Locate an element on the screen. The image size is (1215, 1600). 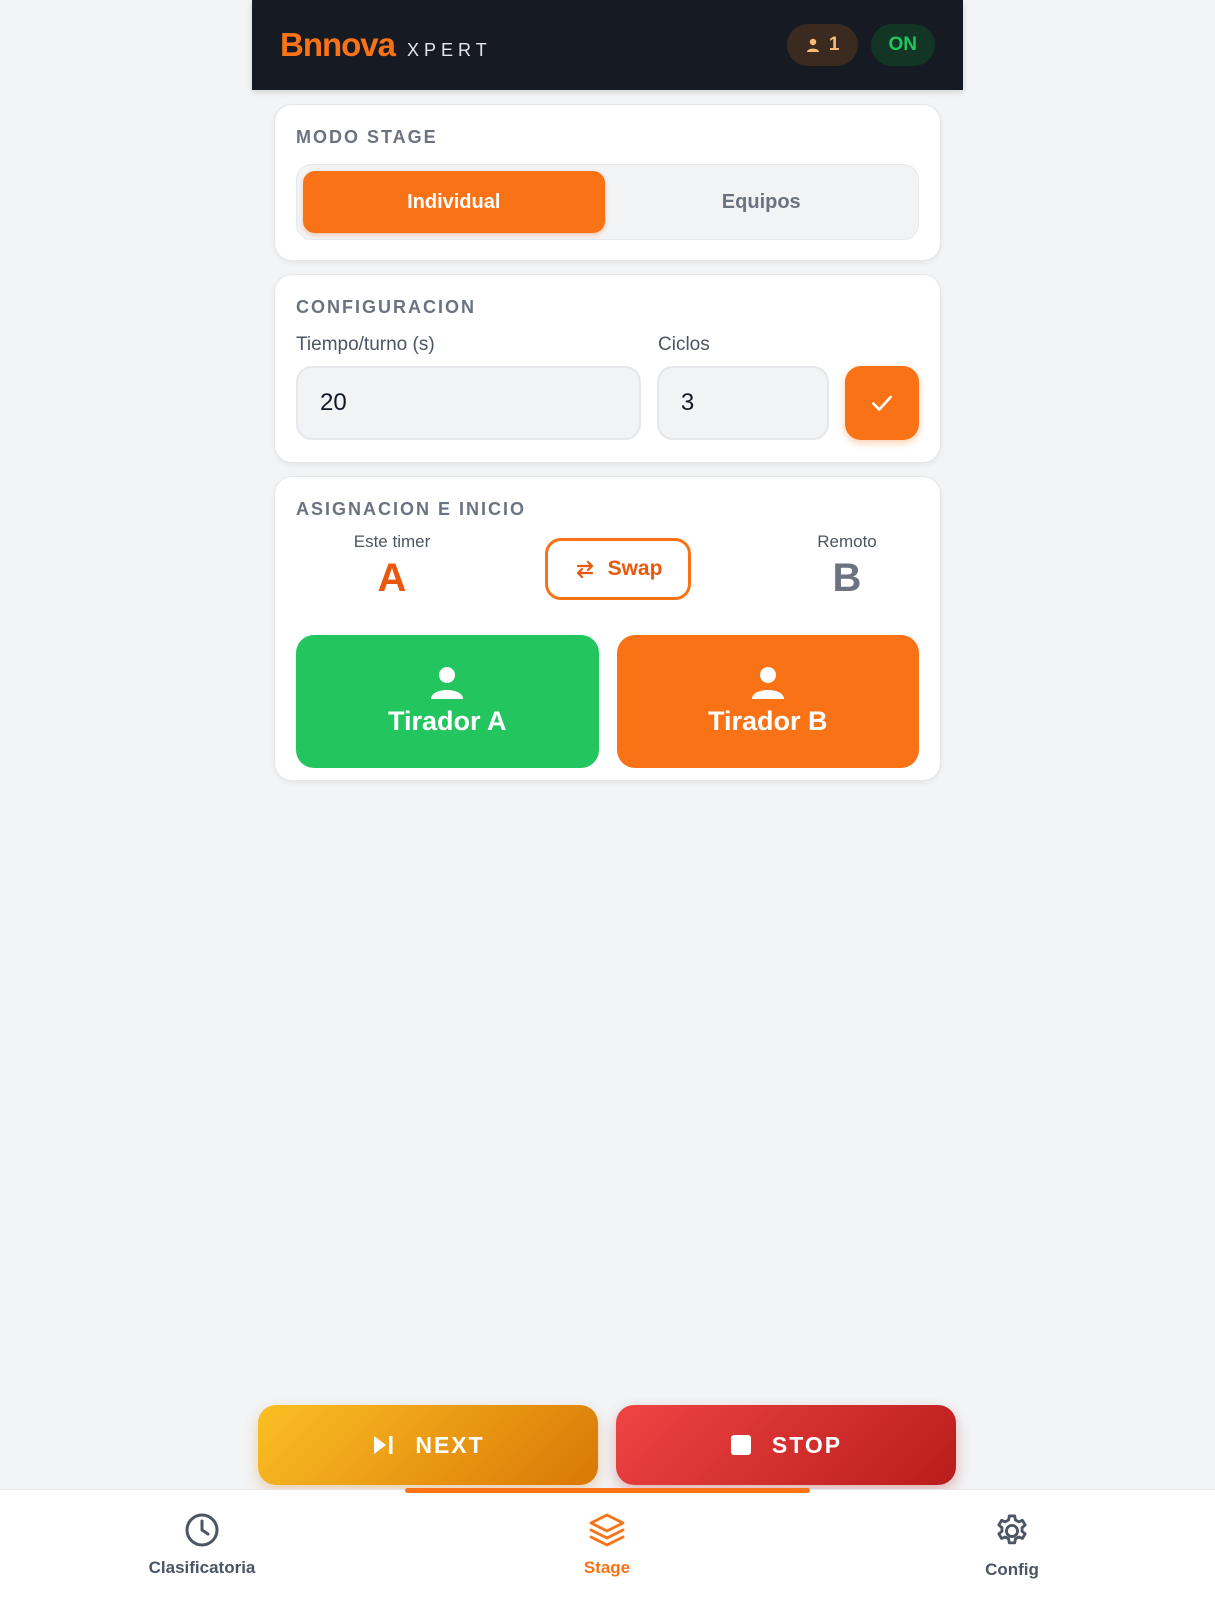
connected-users-badge: 1 is located at coordinates (822, 45).